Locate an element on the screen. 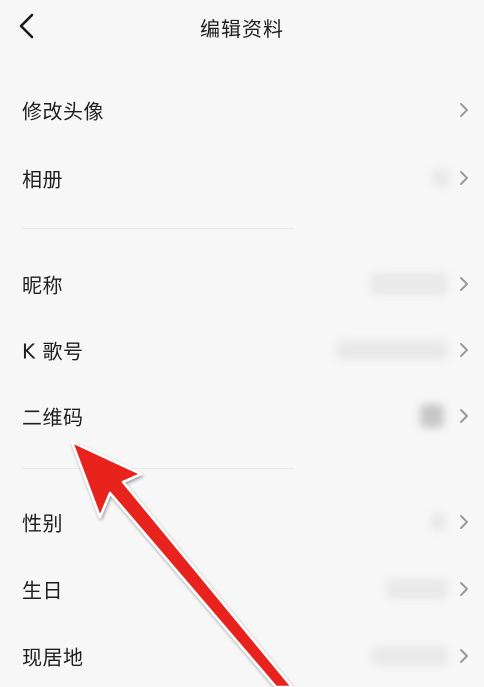 This screenshot has height=687, width=484. list-item-label: 性别 is located at coordinates (42, 523).